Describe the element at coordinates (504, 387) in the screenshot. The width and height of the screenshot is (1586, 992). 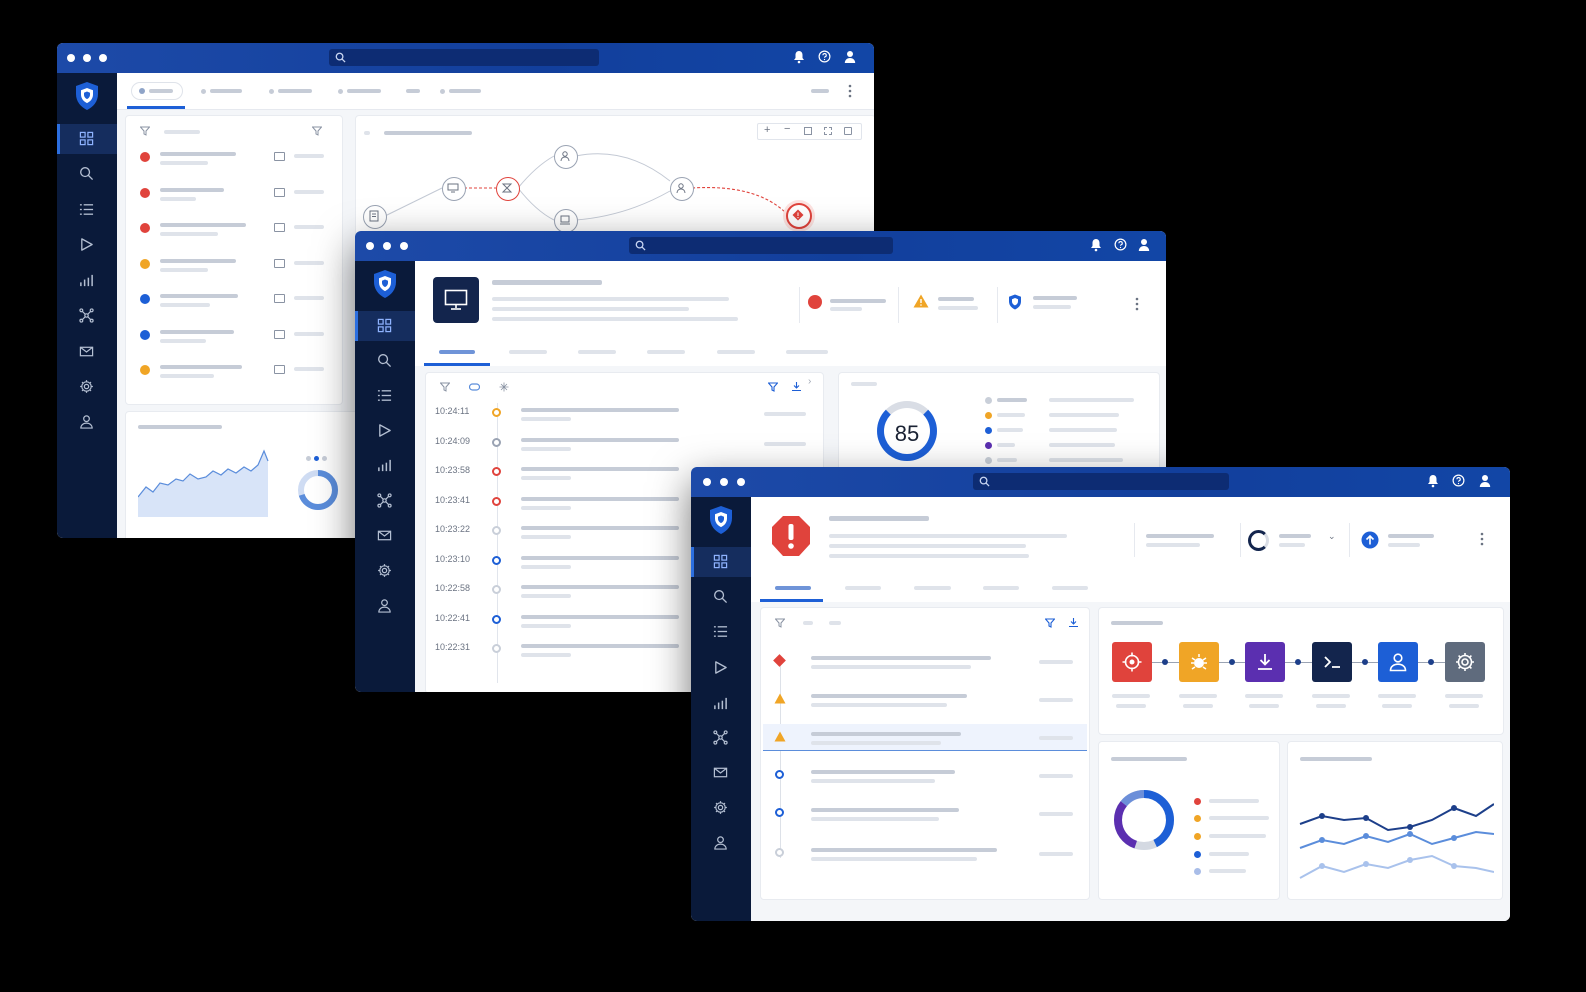
I see `sparkle-icon` at that location.